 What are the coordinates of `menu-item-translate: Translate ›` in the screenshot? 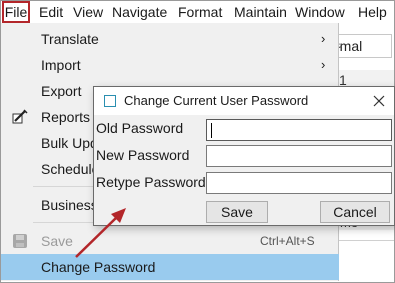 It's located at (170, 39).